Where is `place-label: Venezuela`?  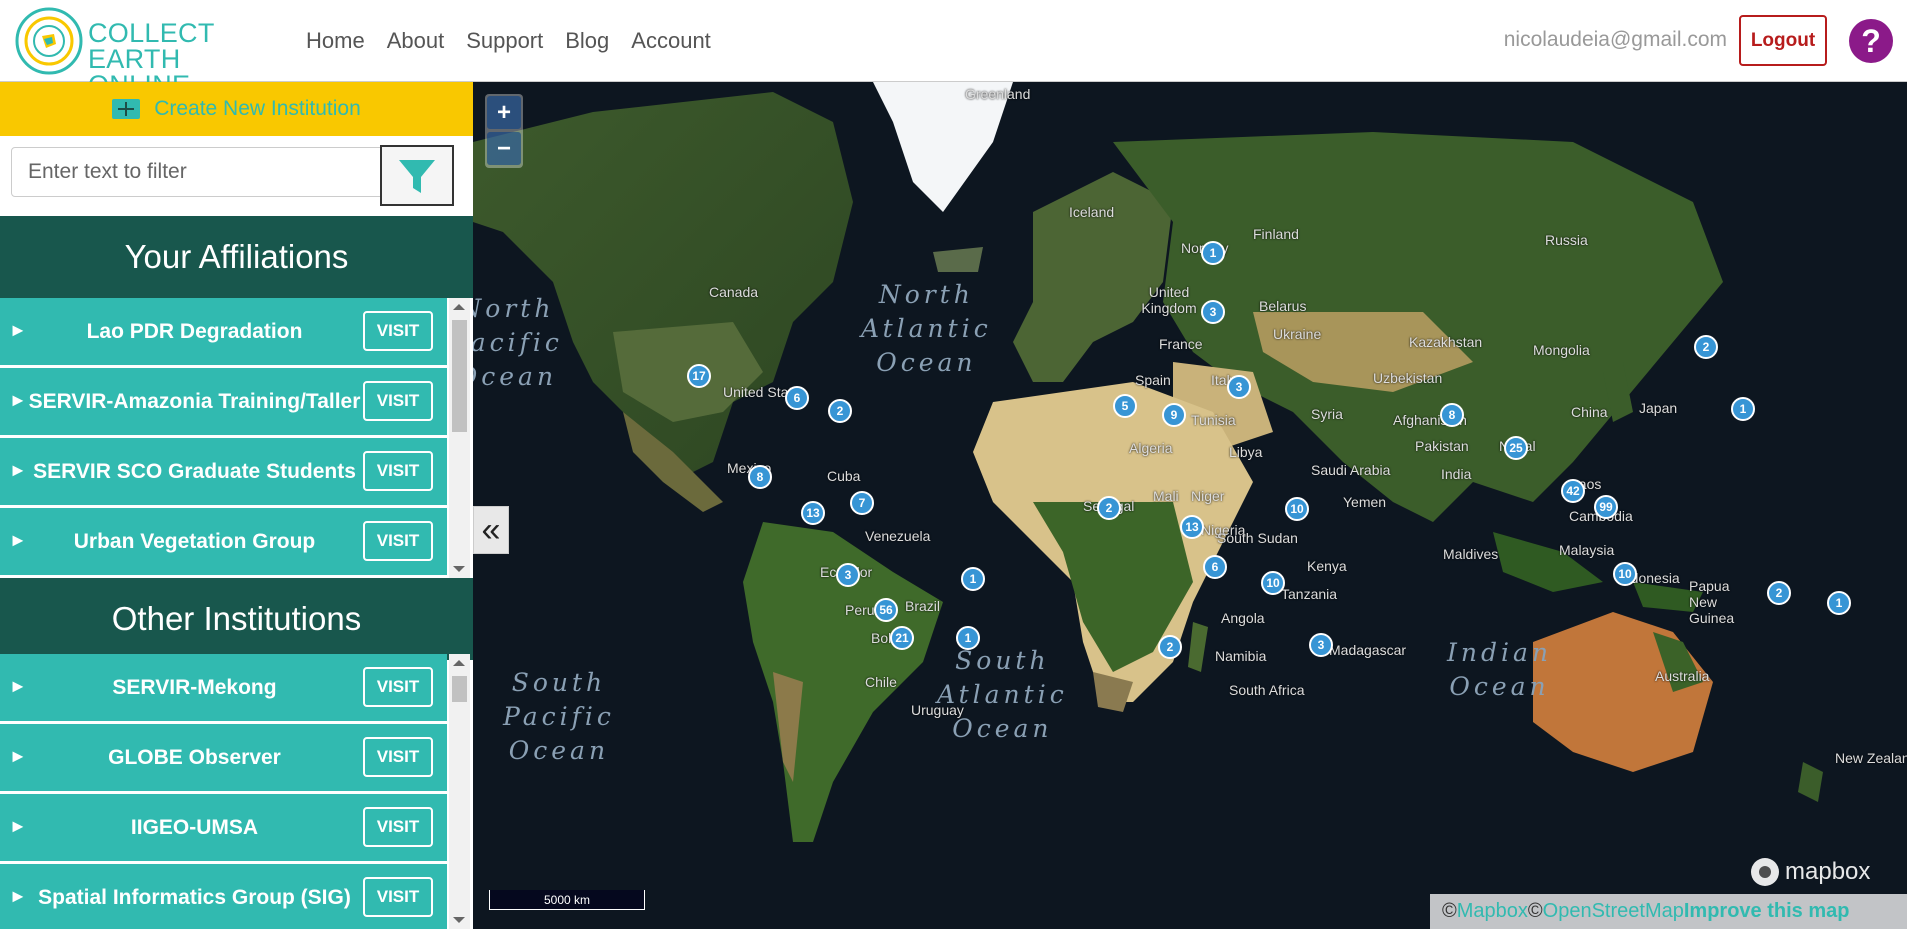
place-label: Venezuela is located at coordinates (898, 536).